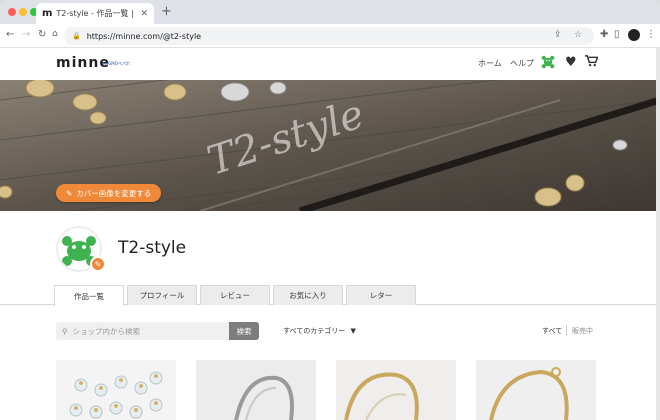 The height and width of the screenshot is (420, 660). I want to click on nav-help-link: ヘルプ, so click(522, 63).